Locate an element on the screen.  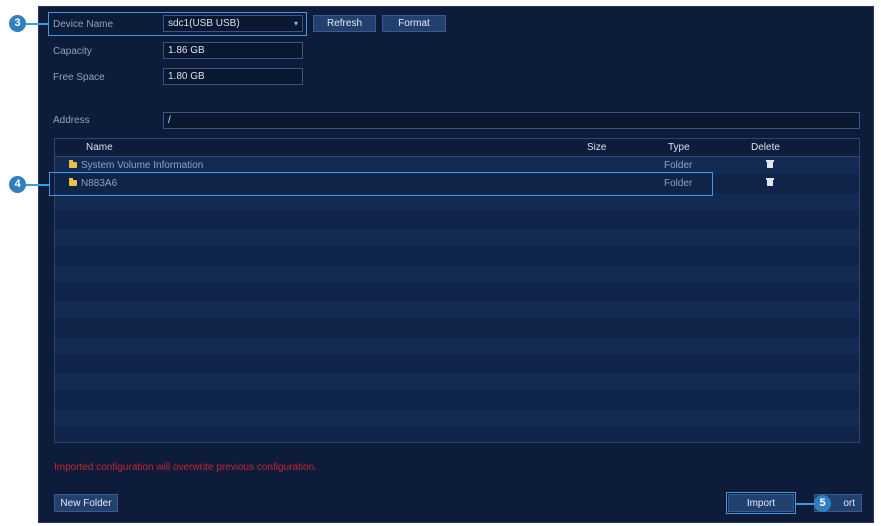
address-label: Address is located at coordinates (71, 120).